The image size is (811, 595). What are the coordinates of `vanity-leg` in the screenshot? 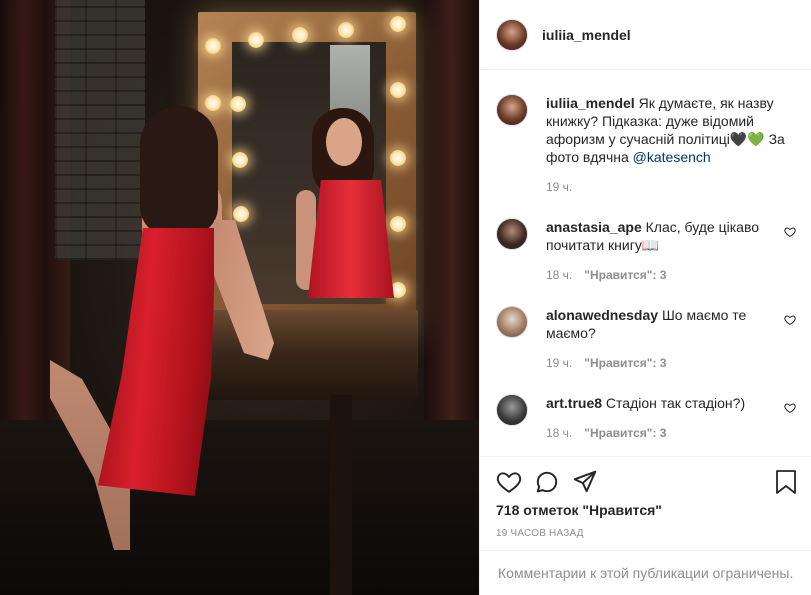 It's located at (341, 495).